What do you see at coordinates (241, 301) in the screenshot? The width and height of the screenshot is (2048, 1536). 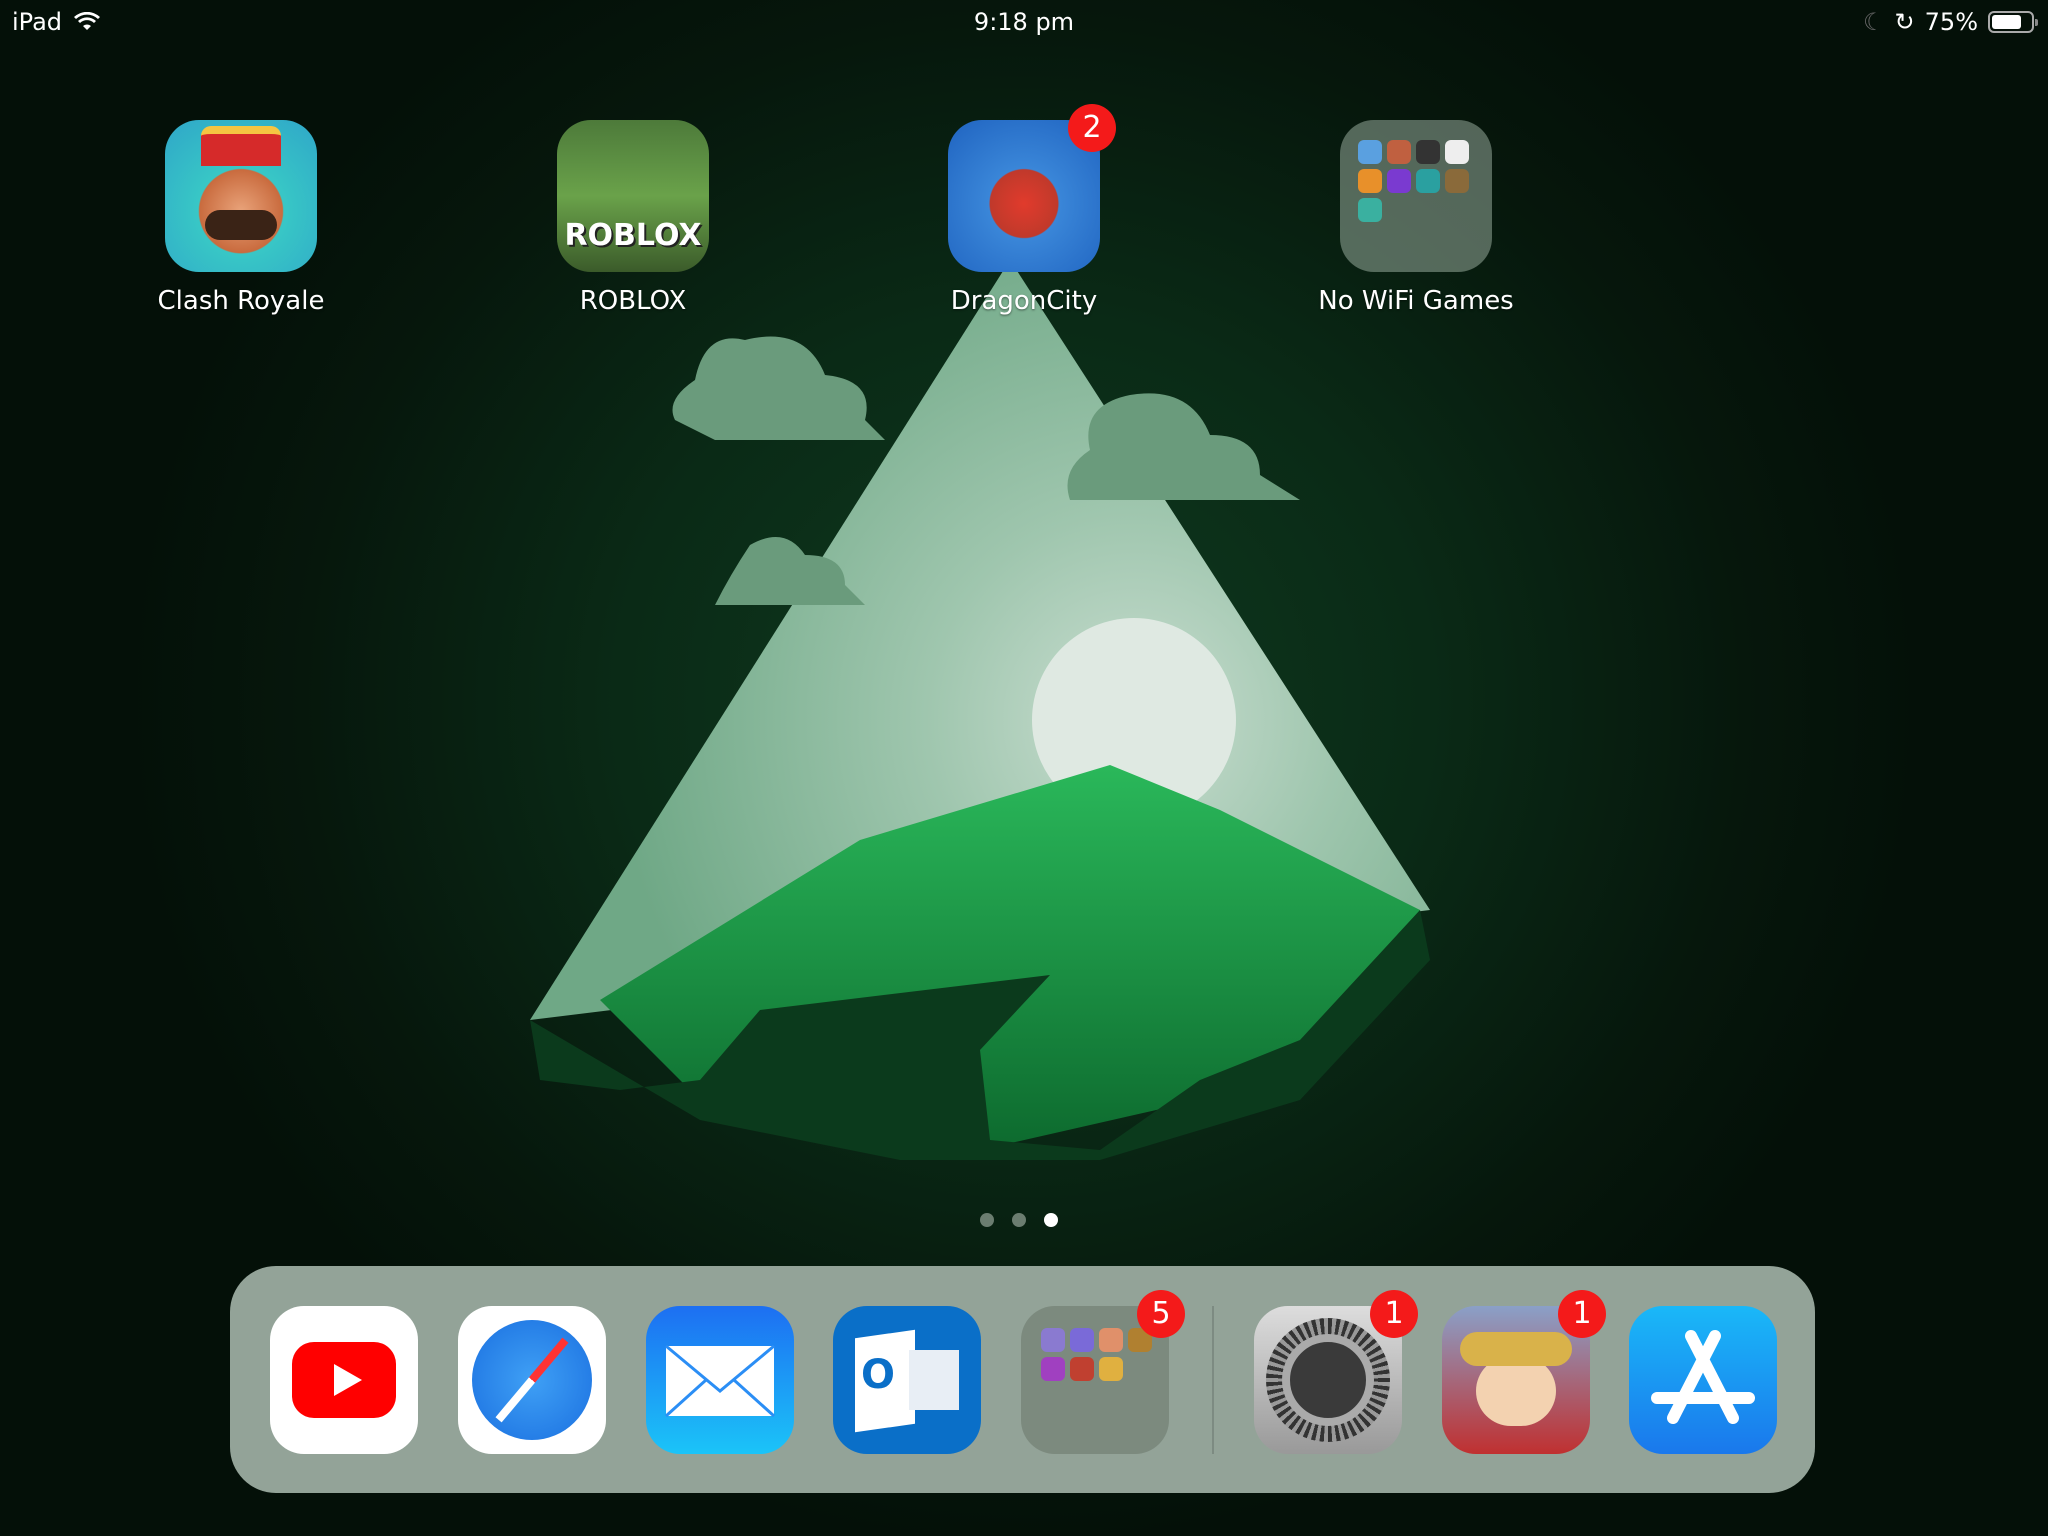 I see `app-label: Clash Royale` at bounding box center [241, 301].